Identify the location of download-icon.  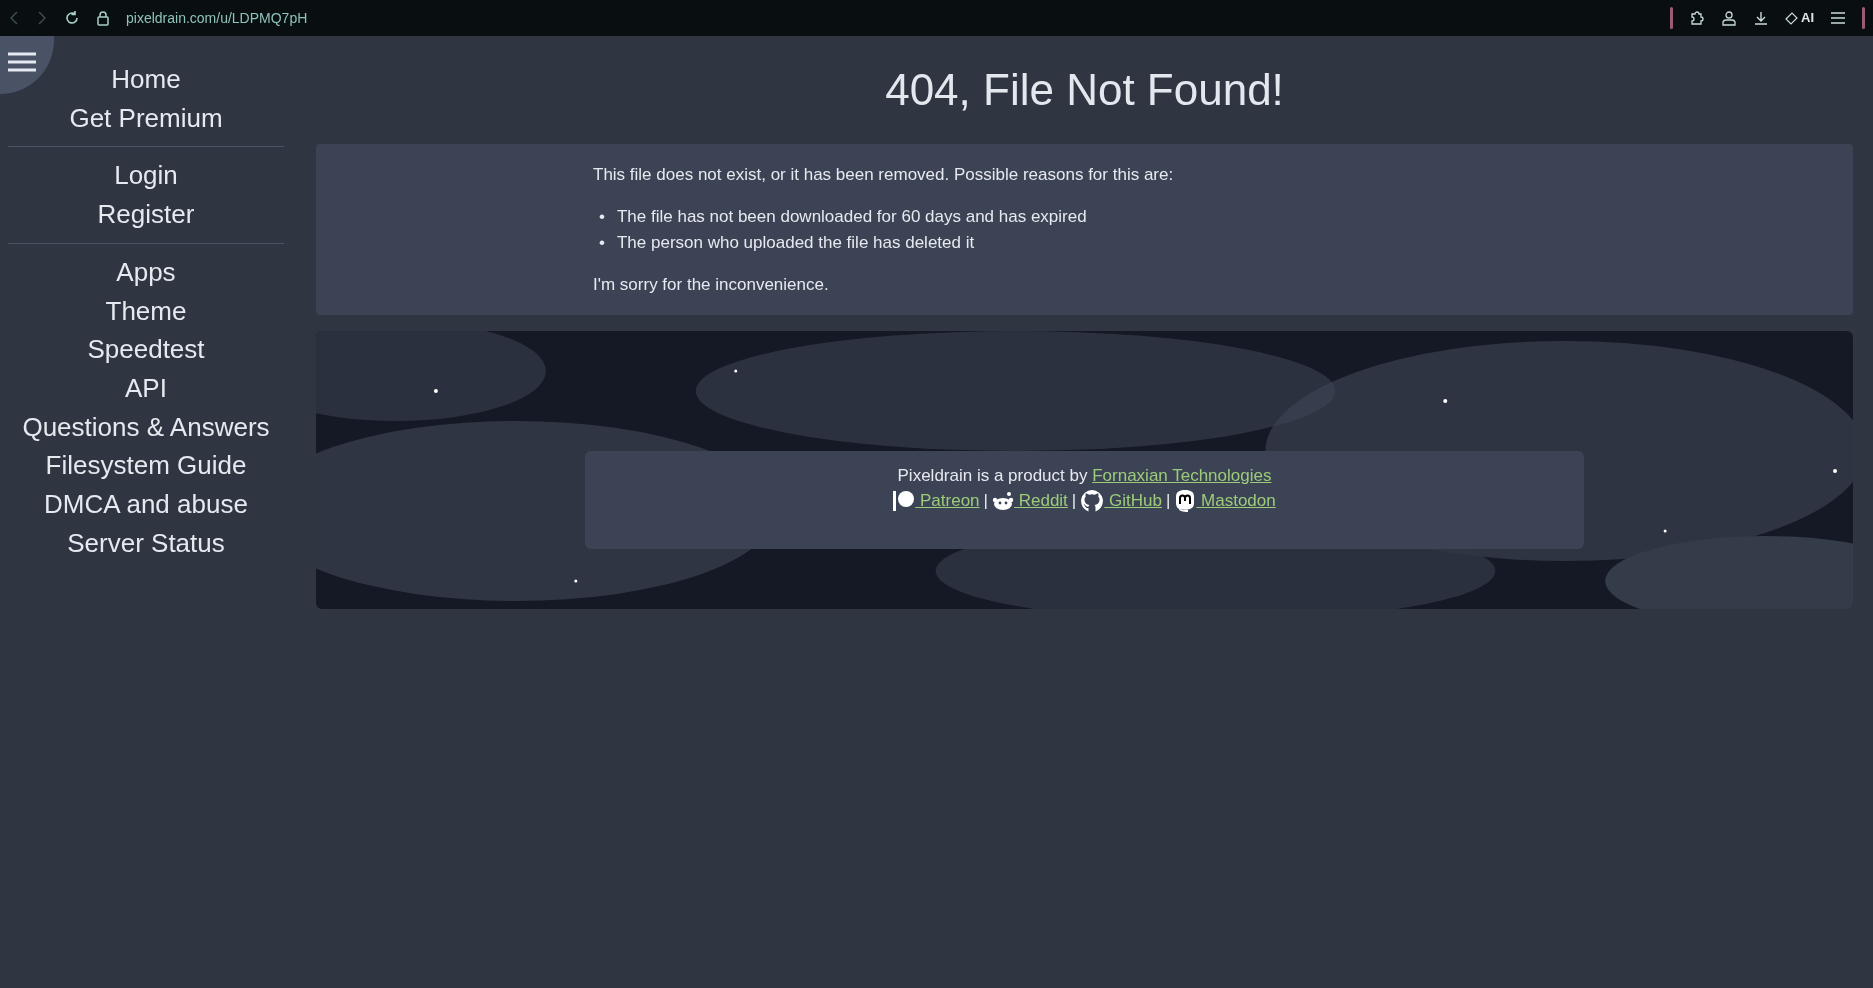
(1761, 18).